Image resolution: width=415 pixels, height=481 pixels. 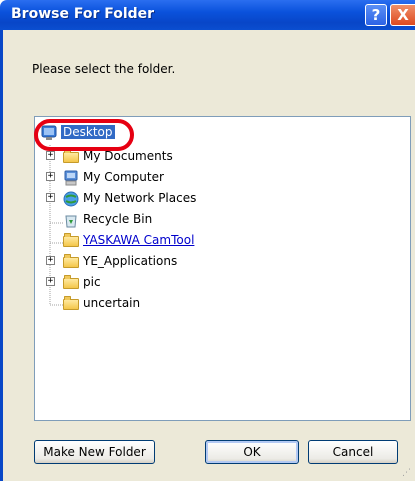 I want to click on prompt-text: Please select the folder., so click(x=104, y=69).